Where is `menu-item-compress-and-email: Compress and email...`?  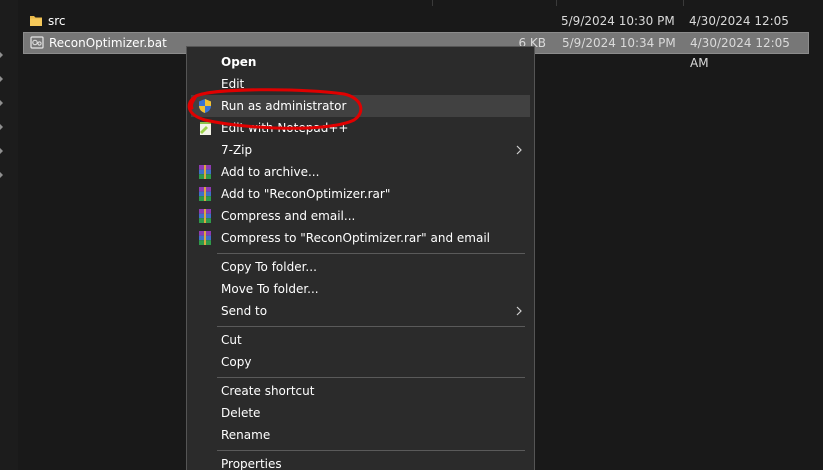 menu-item-compress-and-email: Compress and email... is located at coordinates (360, 216).